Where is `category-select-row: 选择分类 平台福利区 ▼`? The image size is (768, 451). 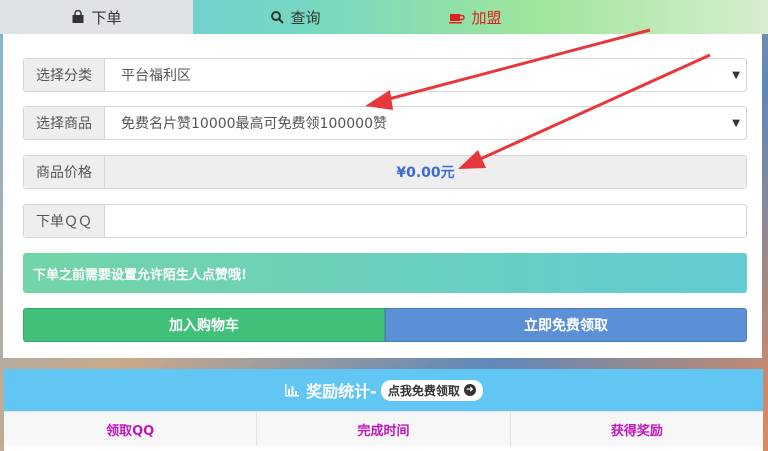 category-select-row: 选择分类 平台福利区 ▼ is located at coordinates (385, 75).